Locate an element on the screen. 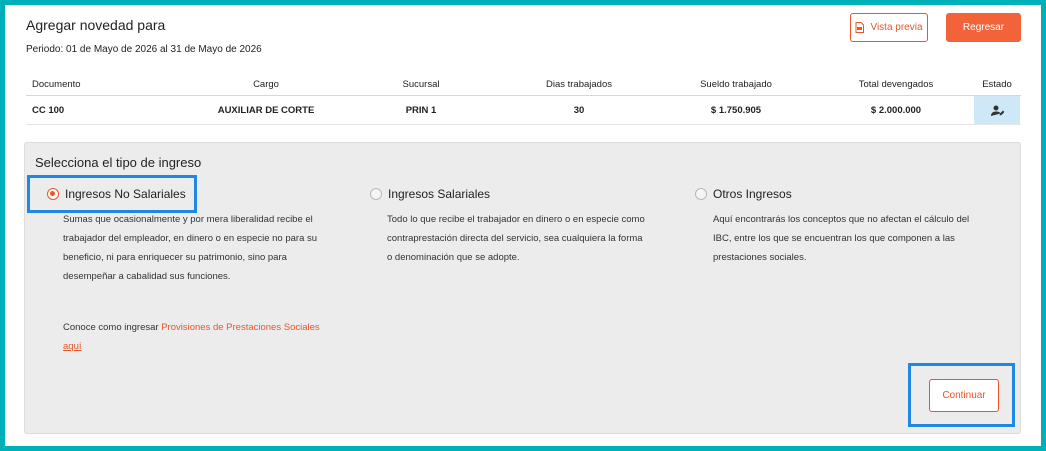 The height and width of the screenshot is (451, 1046). cell-documento: CC 100 is located at coordinates (48, 110).